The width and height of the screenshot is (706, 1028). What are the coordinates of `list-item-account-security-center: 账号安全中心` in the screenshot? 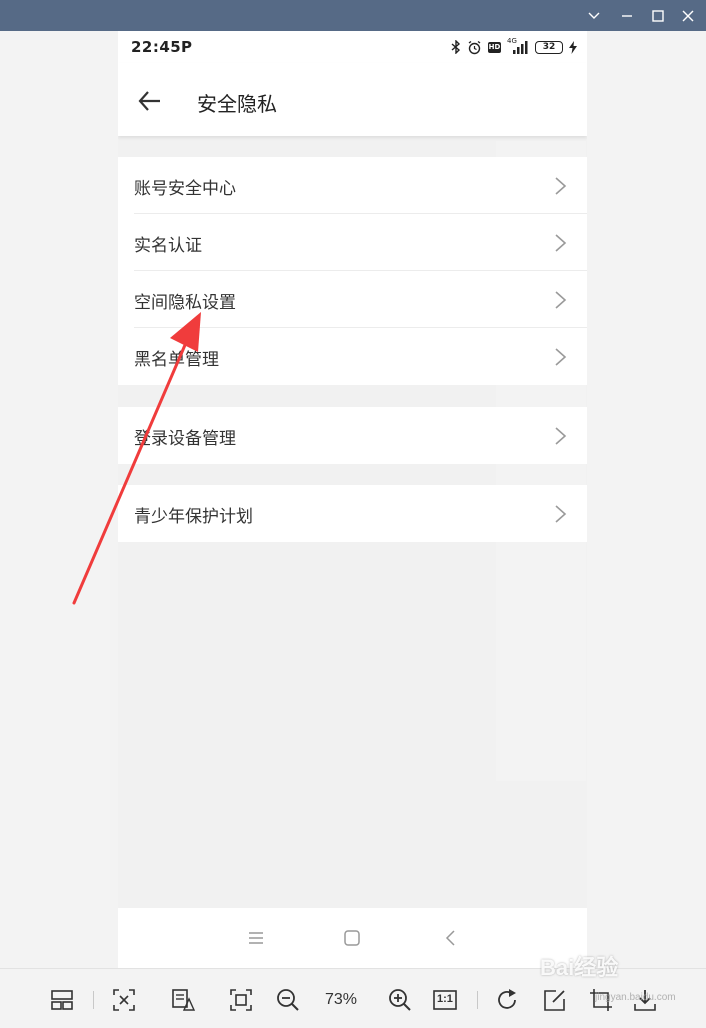 It's located at (352, 185).